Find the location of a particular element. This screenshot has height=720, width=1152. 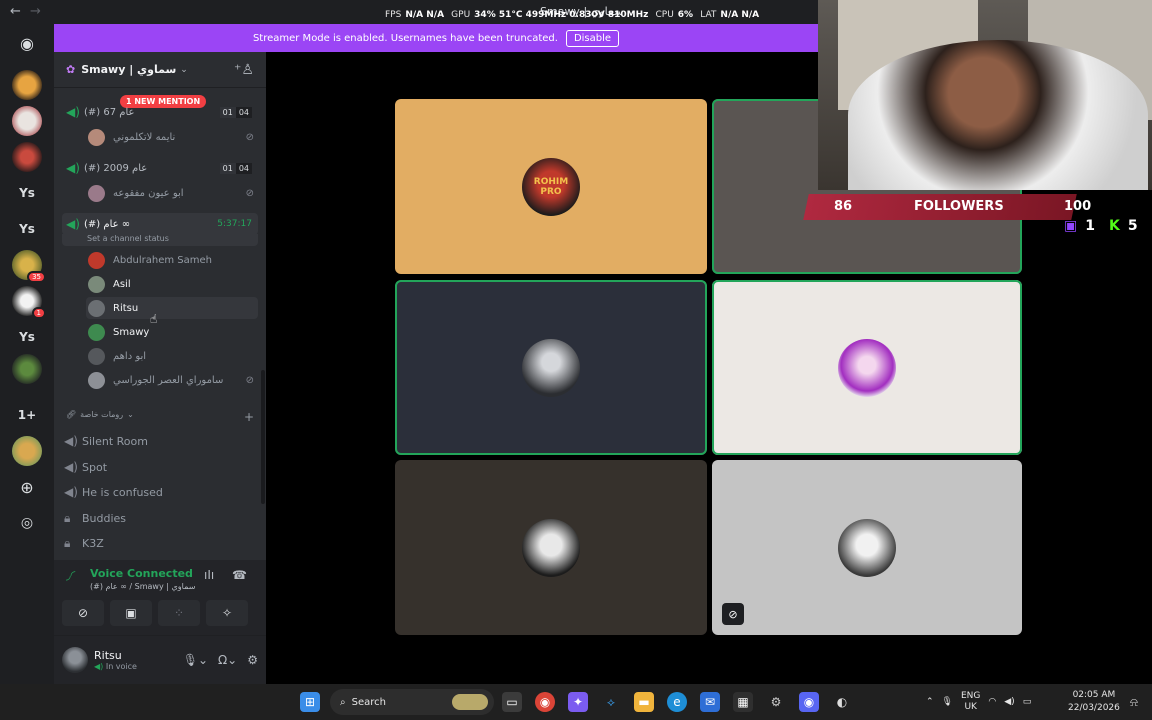

wifi-icon: ◠ is located at coordinates (992, 702).